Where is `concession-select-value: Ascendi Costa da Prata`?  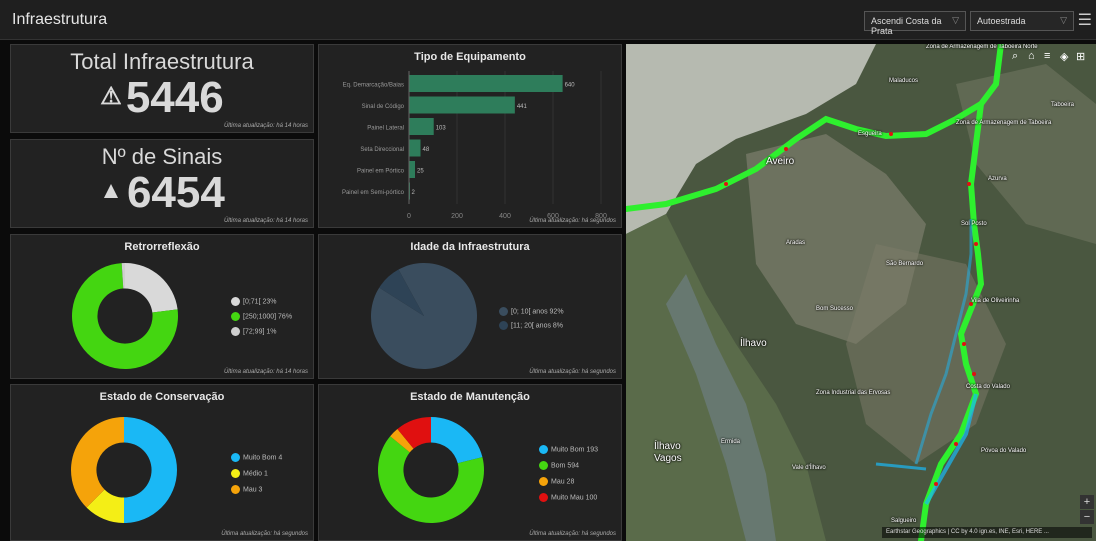
concession-select-value: Ascendi Costa da Prata is located at coordinates (906, 26).